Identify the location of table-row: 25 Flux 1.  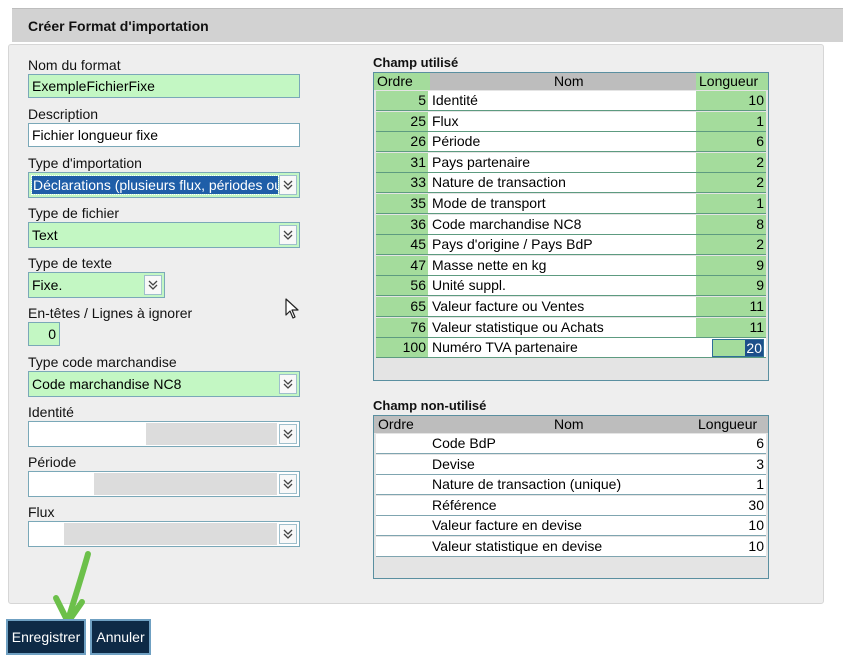
(571, 121).